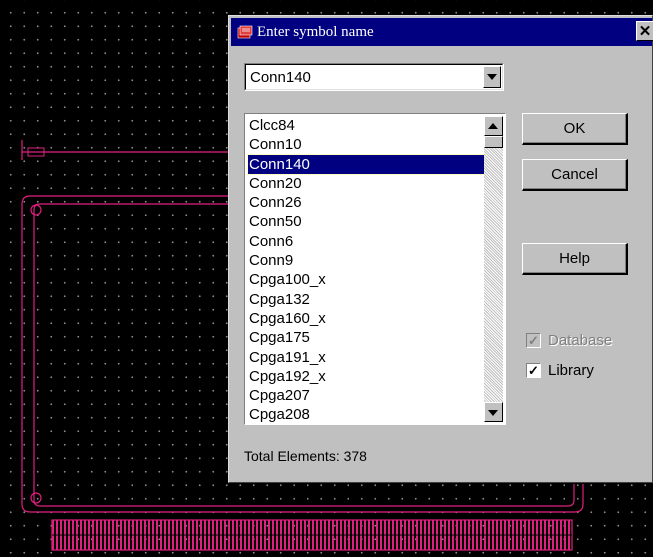 The image size is (653, 557). What do you see at coordinates (366, 279) in the screenshot?
I see `list-item: Cpga100_x` at bounding box center [366, 279].